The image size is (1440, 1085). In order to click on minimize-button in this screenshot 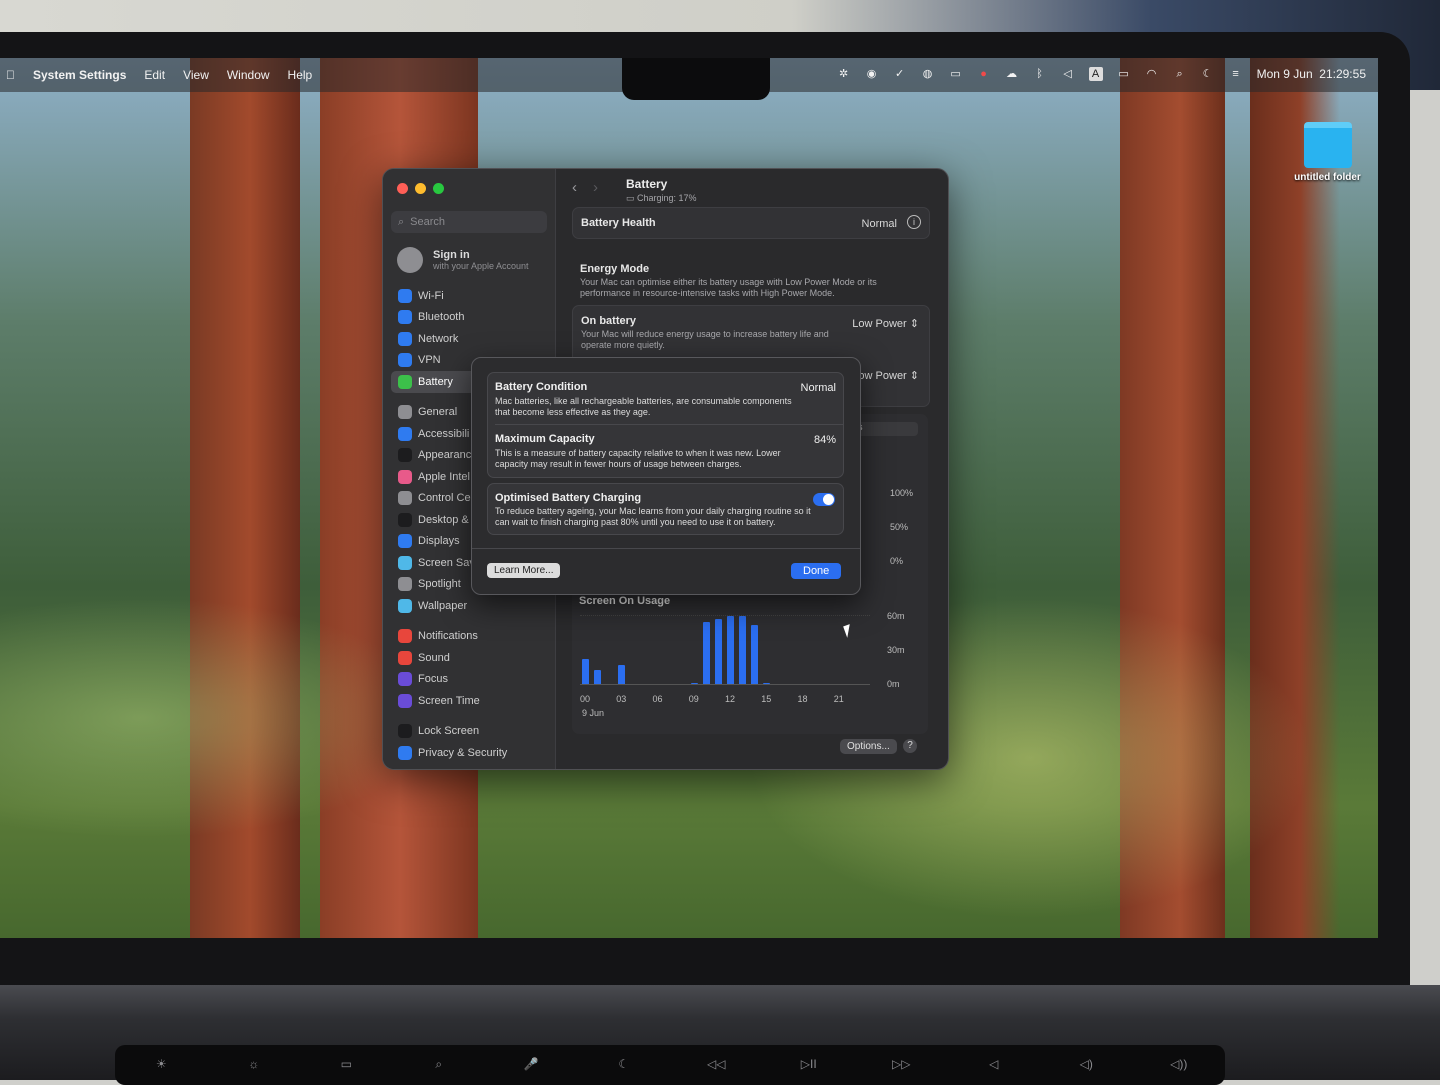, I will do `click(420, 188)`.